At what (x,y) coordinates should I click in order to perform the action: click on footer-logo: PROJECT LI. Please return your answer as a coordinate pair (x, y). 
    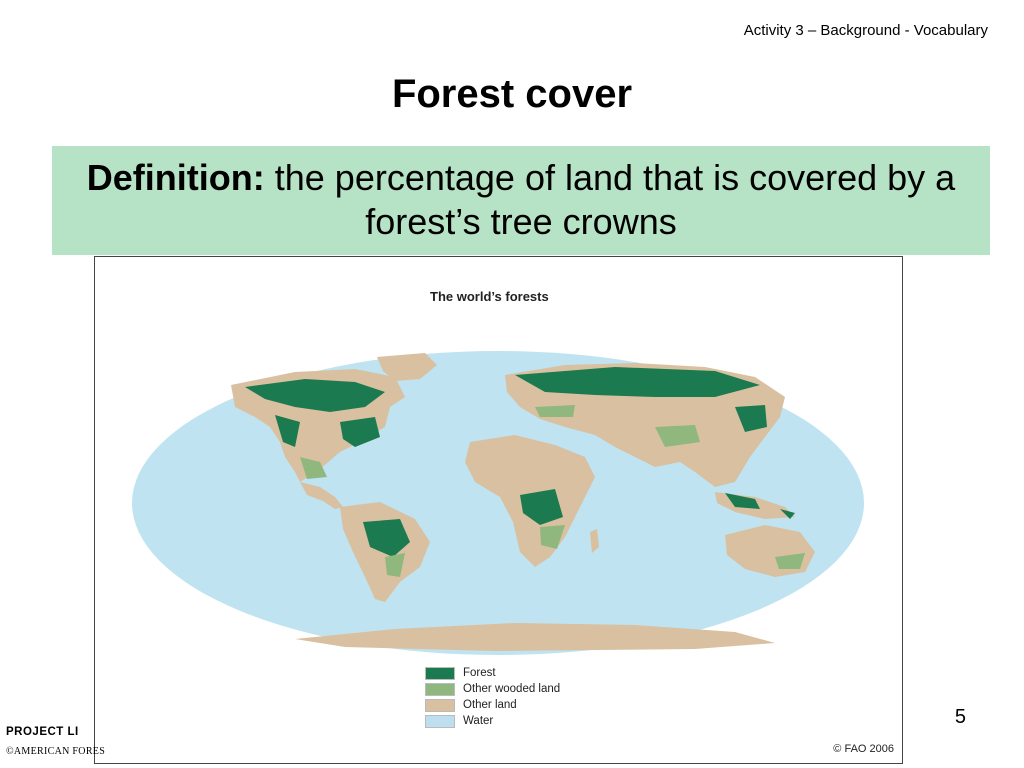
    Looking at the image, I should click on (42, 732).